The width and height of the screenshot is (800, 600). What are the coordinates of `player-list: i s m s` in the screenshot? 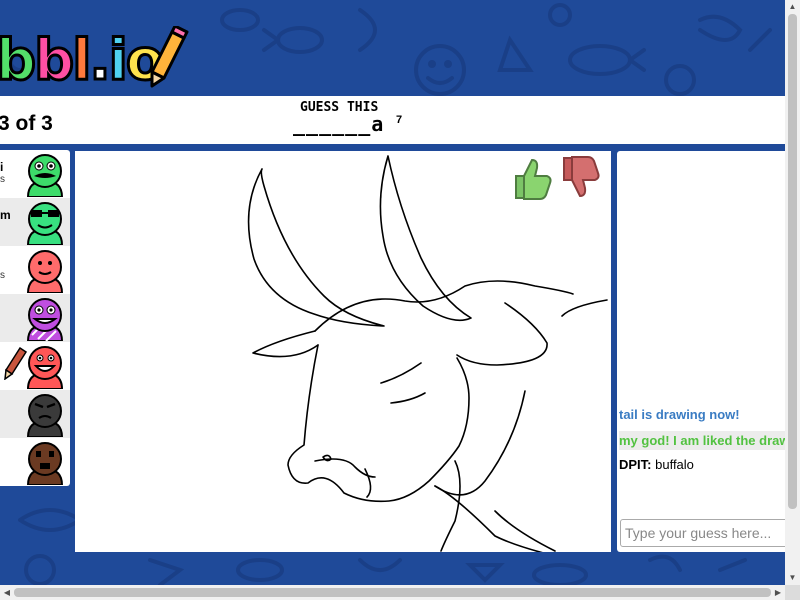 It's located at (35, 318).